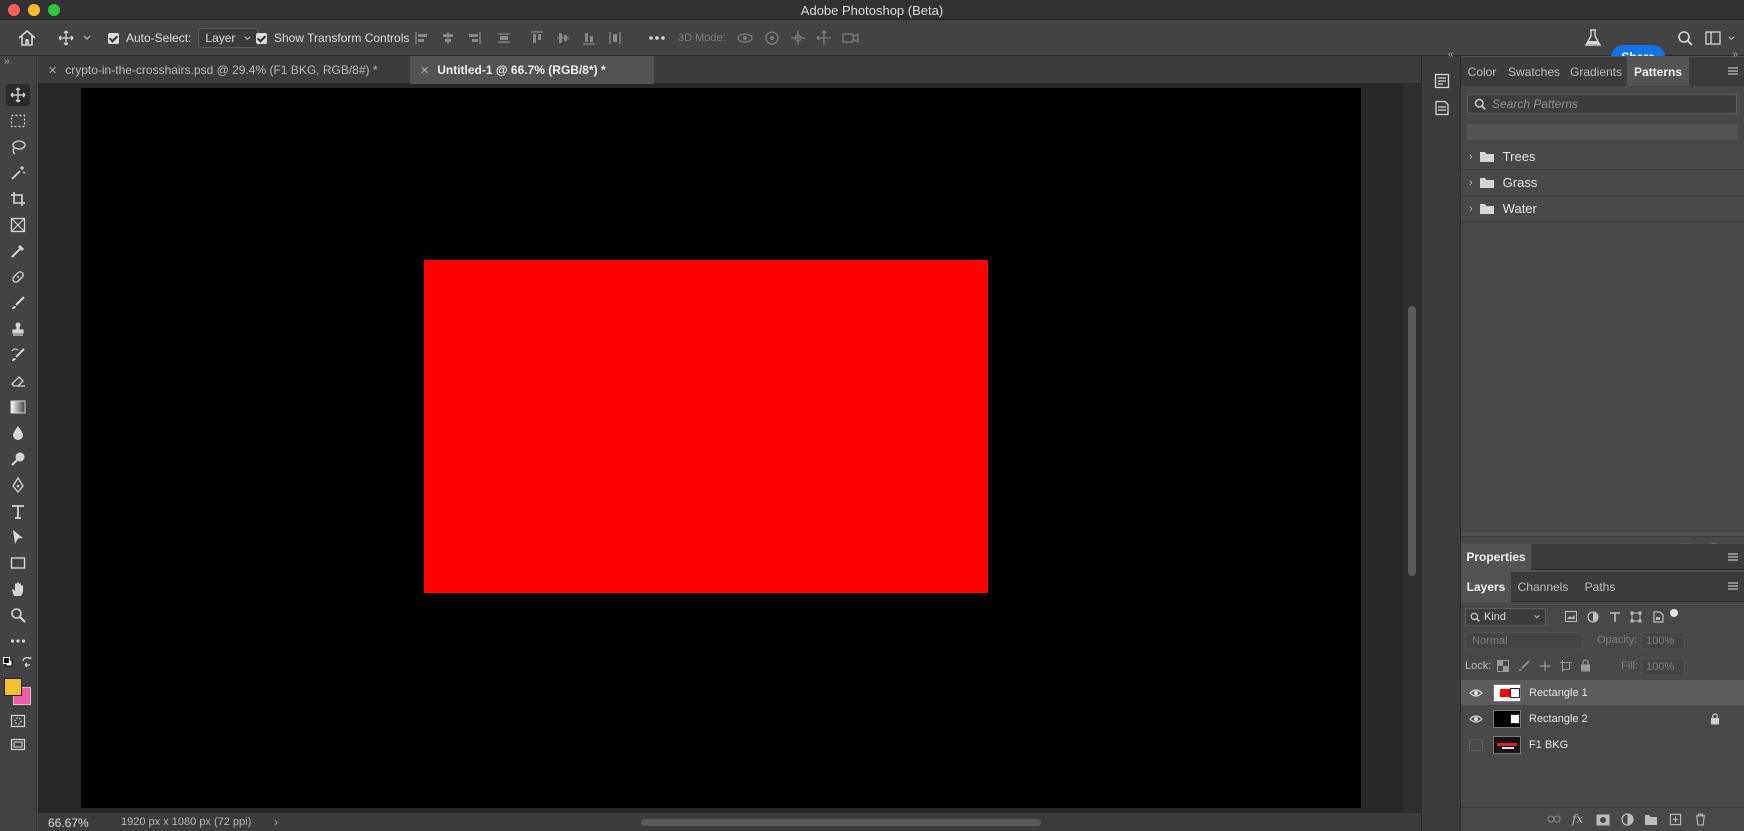  Describe the element at coordinates (18, 459) in the screenshot. I see `dodge-tool` at that location.